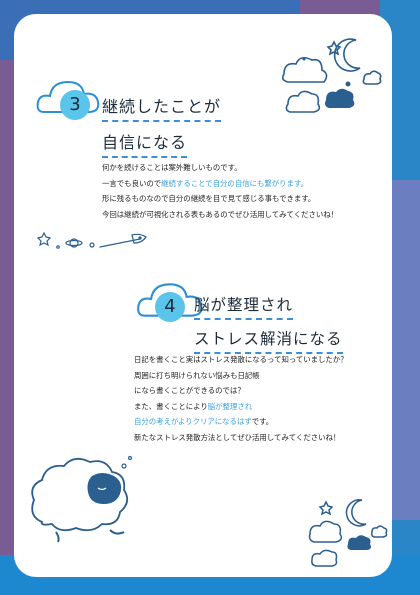 Image resolution: width=420 pixels, height=595 pixels. I want to click on moon-clouds-illustration-top, so click(331, 75).